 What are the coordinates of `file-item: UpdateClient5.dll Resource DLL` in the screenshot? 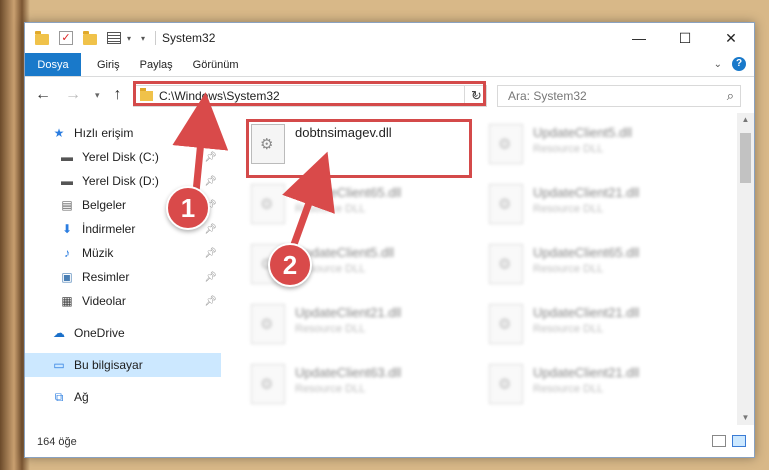 It's located at (598, 147).